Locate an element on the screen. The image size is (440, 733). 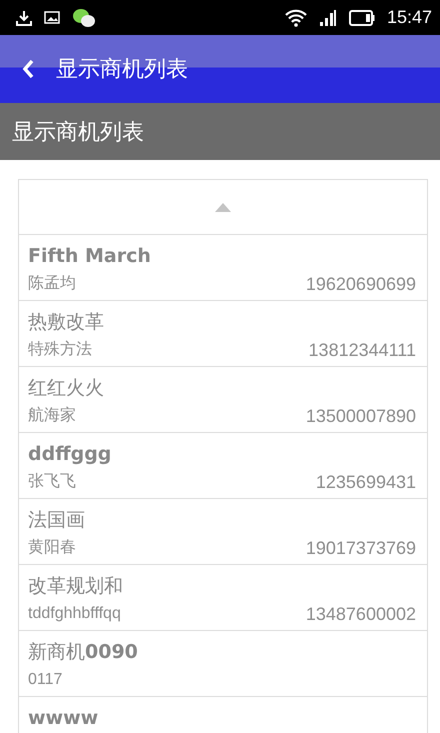
item-title: 红红火火 is located at coordinates (66, 388).